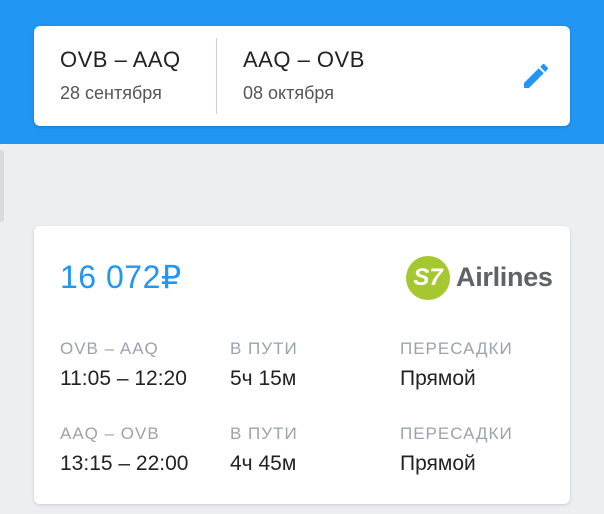 The height and width of the screenshot is (514, 604). I want to click on segment-times: 11:05 – 12:20, so click(123, 378).